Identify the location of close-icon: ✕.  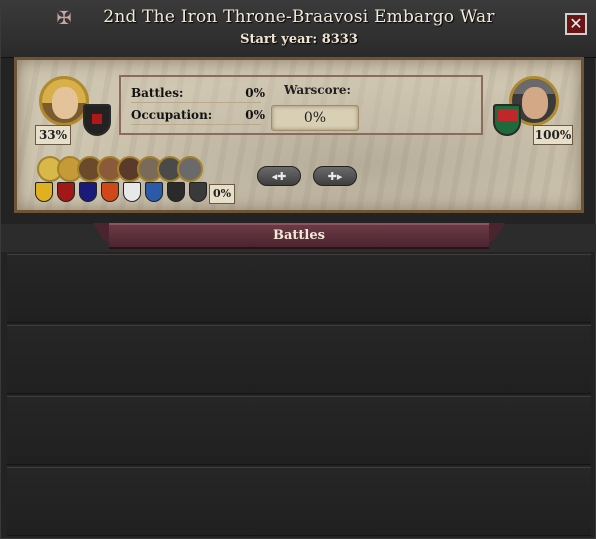
(576, 23).